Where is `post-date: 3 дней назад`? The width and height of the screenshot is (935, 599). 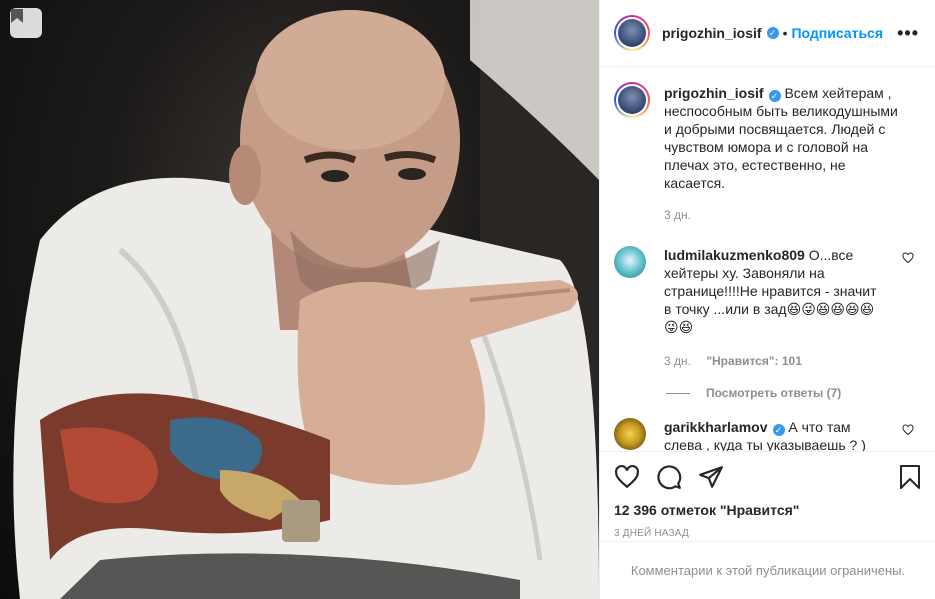
post-date: 3 дней назад is located at coordinates (651, 533).